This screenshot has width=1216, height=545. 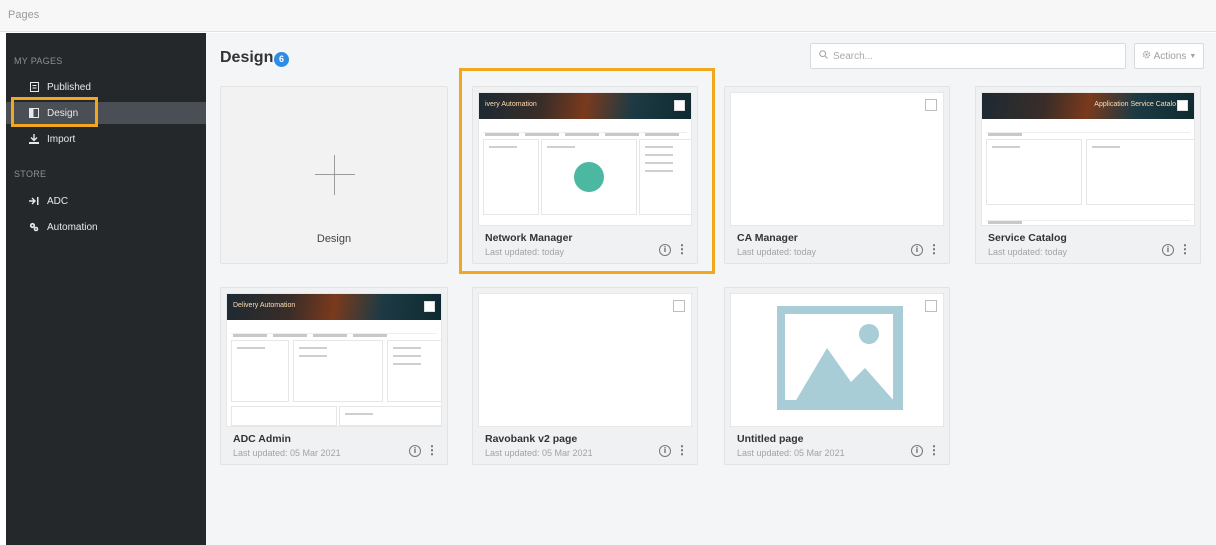 I want to click on adc-icon, so click(x=34, y=201).